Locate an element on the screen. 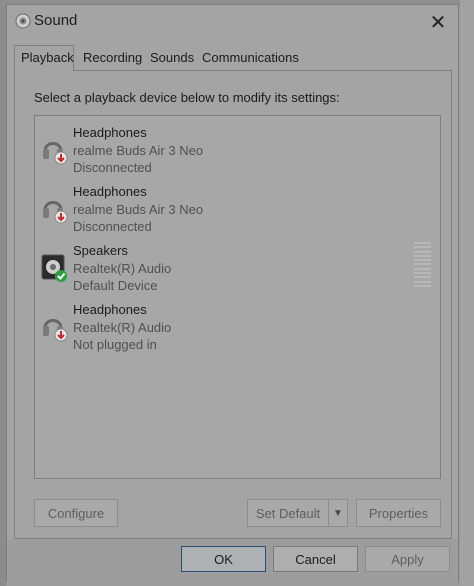  ok-button: OK is located at coordinates (223, 559).